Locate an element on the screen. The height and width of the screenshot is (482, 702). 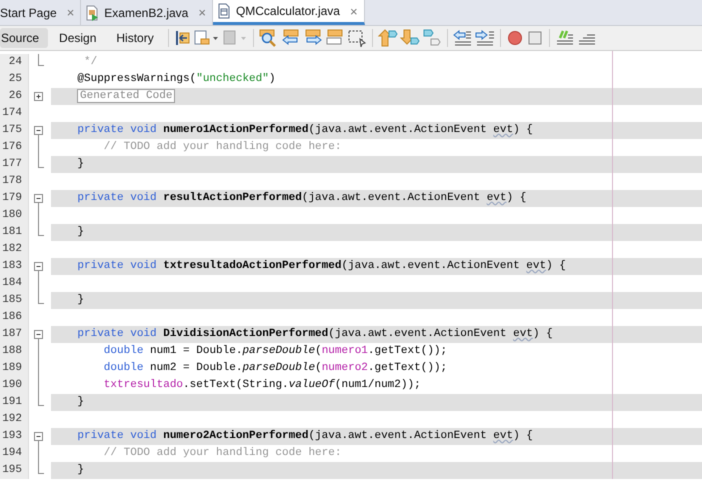
method-name: resultActionPerformed is located at coordinates (232, 198).